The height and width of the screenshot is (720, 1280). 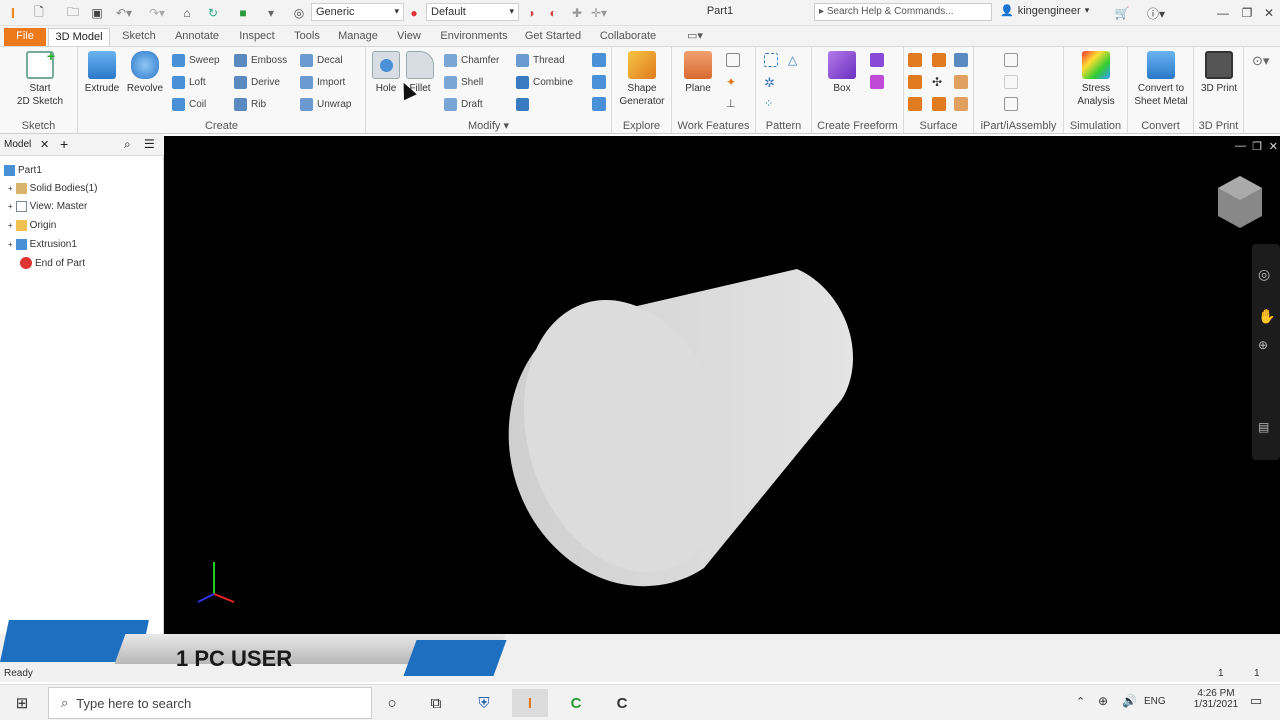 What do you see at coordinates (321, 60) in the screenshot?
I see `decal-button: Decal` at bounding box center [321, 60].